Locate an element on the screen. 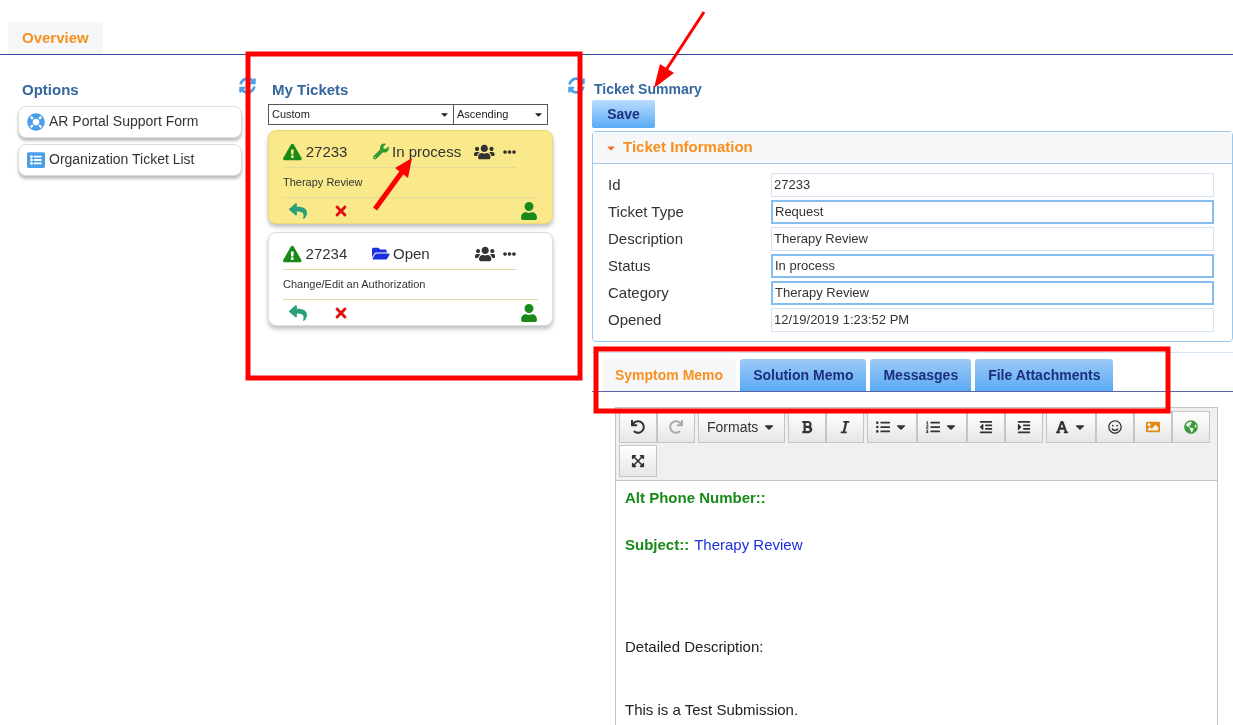 The height and width of the screenshot is (725, 1233). option-button: Organization Ticket List is located at coordinates (130, 159).